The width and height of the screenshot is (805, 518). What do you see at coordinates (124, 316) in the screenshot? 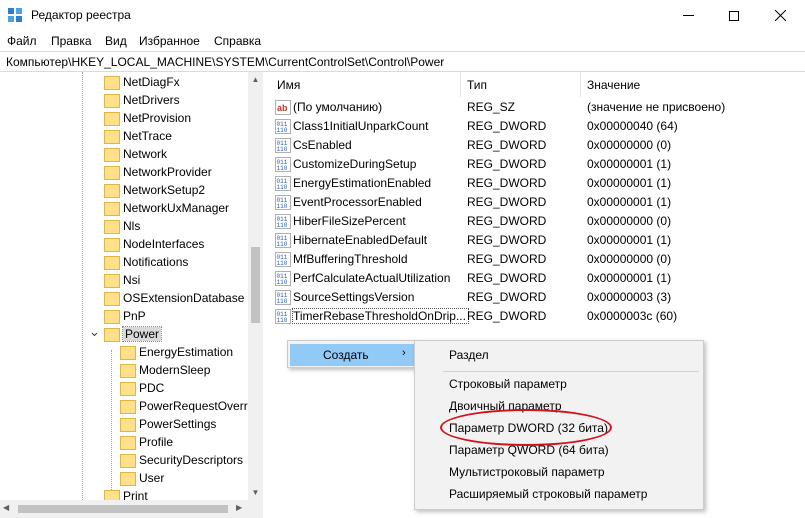
I see `tree-item: PnP` at bounding box center [124, 316].